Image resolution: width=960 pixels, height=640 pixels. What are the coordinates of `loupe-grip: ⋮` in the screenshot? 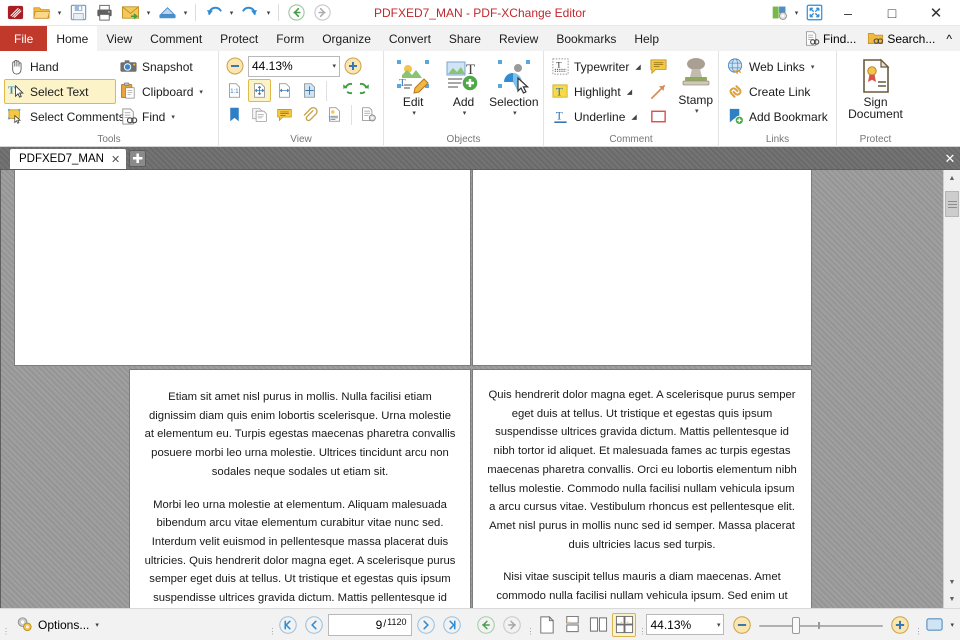 It's located at (918, 625).